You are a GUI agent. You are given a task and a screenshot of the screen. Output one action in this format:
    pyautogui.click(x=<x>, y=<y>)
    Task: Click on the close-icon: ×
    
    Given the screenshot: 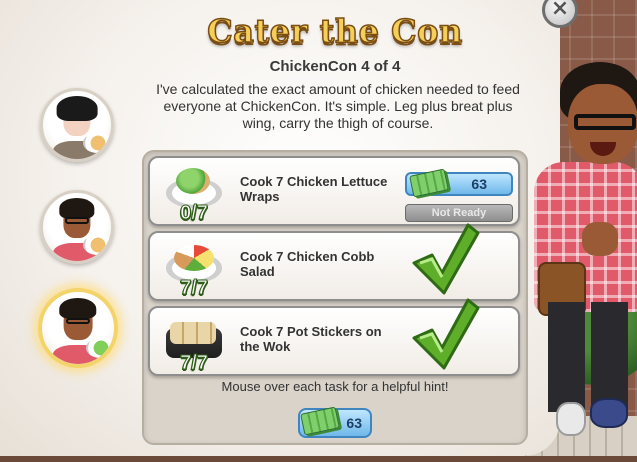 What is the action you would take?
    pyautogui.click(x=560, y=10)
    